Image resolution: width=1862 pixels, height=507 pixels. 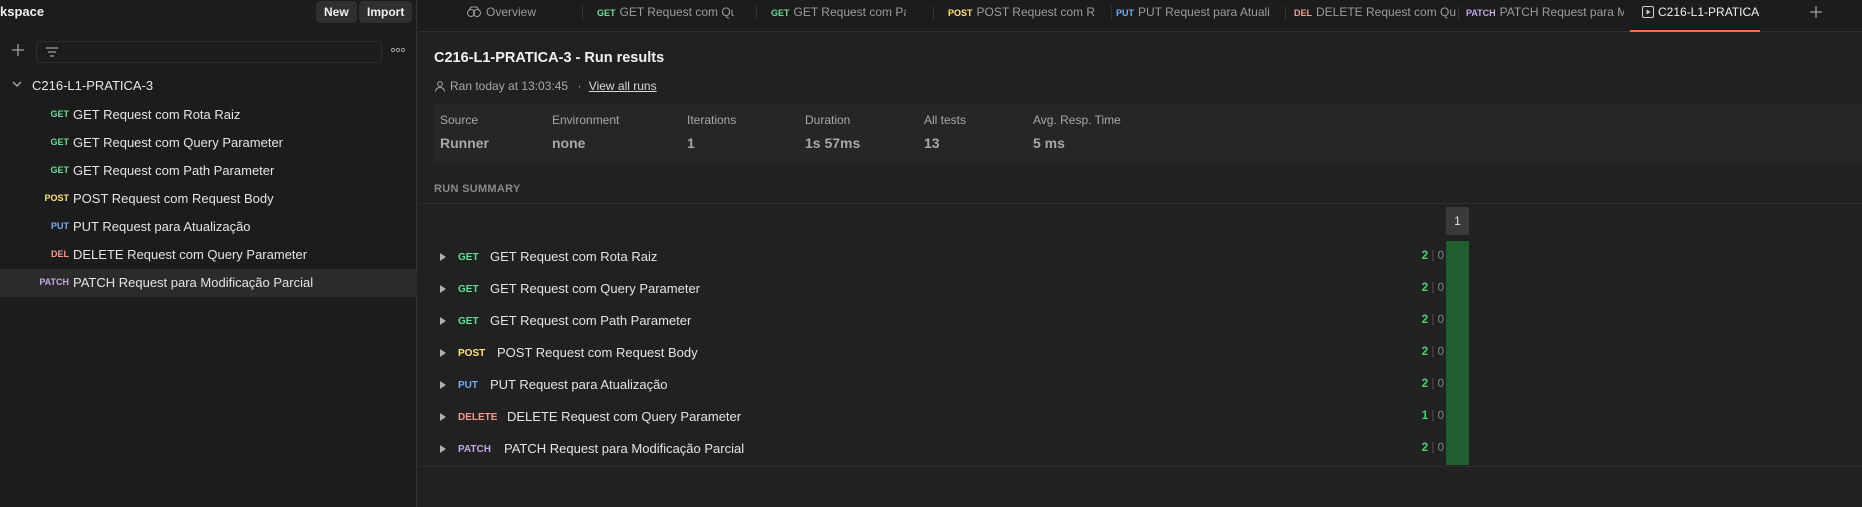 I want to click on sidebar-request-item: DEL DELETE Request com Query Parameter, so click(x=208, y=255).